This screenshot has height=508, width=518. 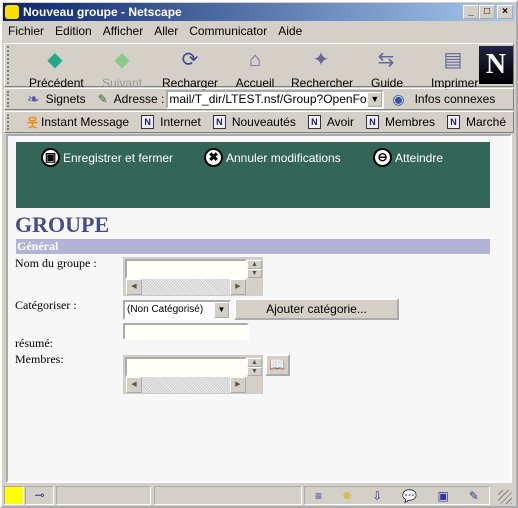 I want to click on aim-running-man-icon: 웃, so click(x=33, y=122).